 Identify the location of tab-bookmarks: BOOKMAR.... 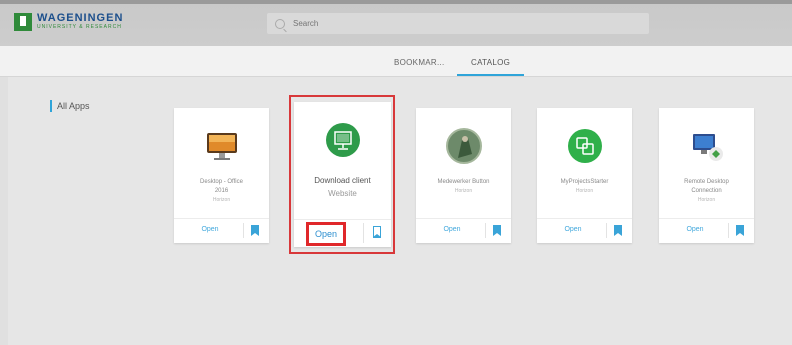
(419, 62).